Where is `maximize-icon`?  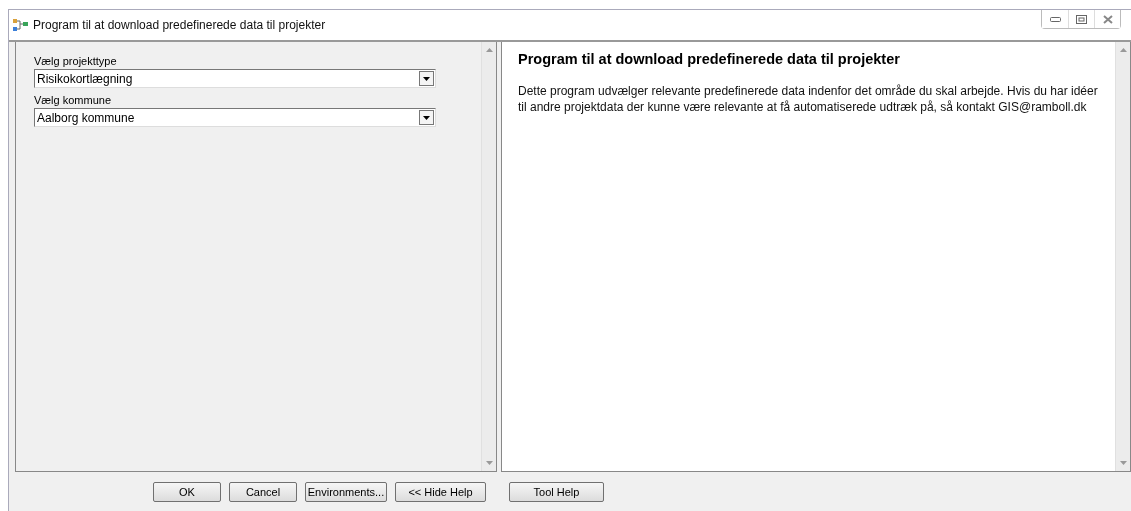 maximize-icon is located at coordinates (1081, 19).